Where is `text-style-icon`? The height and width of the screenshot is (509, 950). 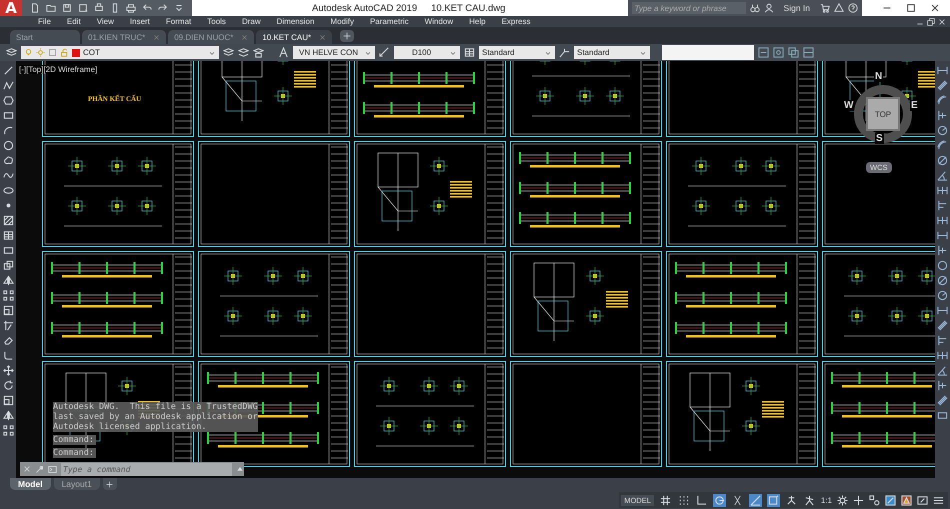
text-style-icon is located at coordinates (283, 52).